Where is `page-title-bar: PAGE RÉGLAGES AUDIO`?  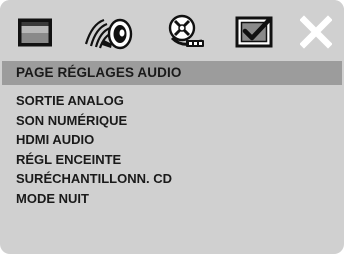 page-title-bar: PAGE RÉGLAGES AUDIO is located at coordinates (172, 73).